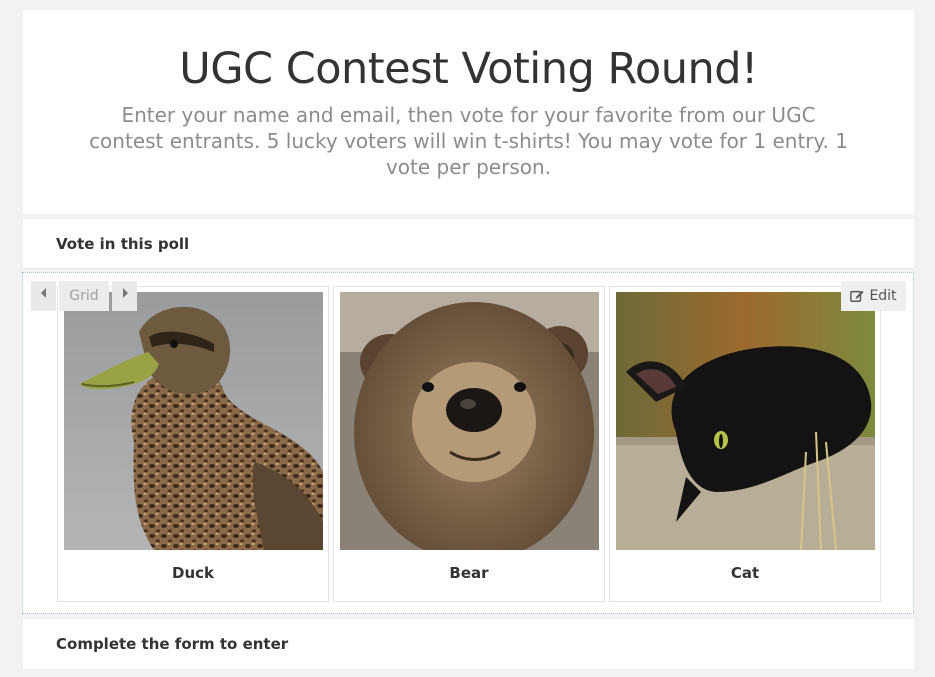  I want to click on prev-layout-button, so click(43, 296).